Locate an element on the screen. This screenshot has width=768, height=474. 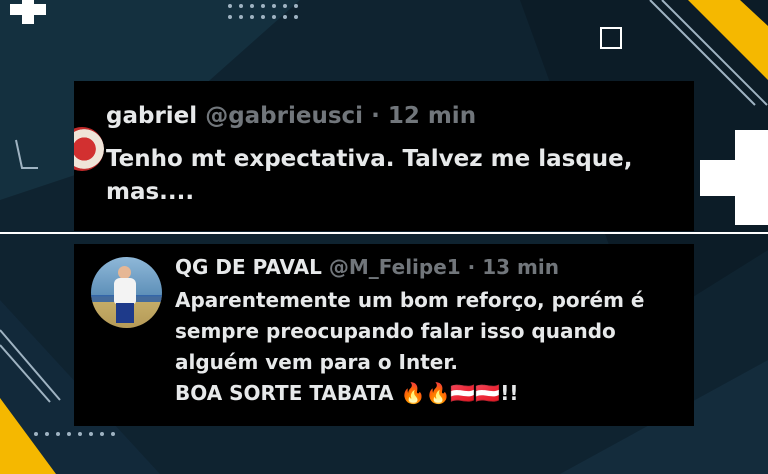
tweet-header: QG DE PAVAL @M_Felipe1 · 13 min is located at coordinates (367, 267).